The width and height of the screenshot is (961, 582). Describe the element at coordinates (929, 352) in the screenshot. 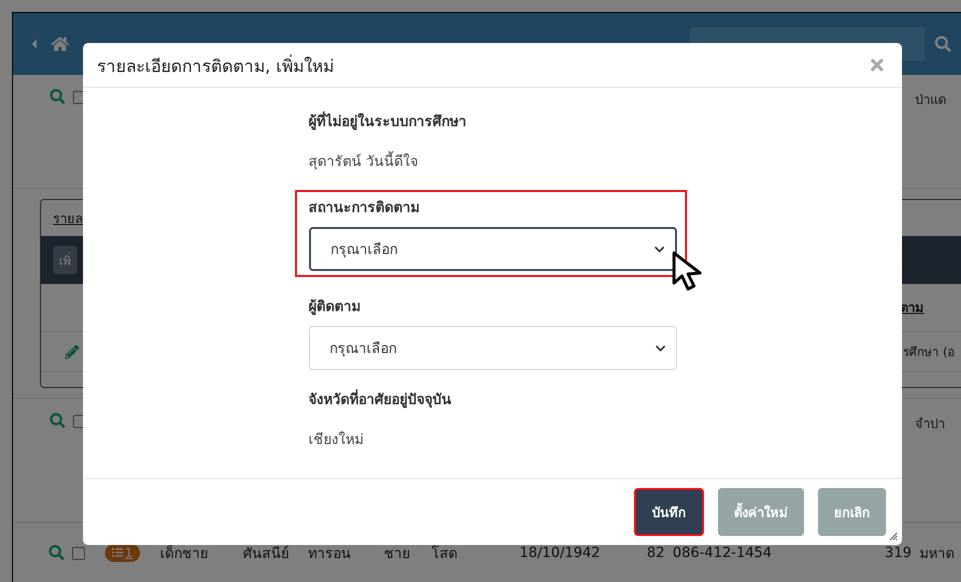

I see `table-cell-text: รศึกษา (อ` at that location.